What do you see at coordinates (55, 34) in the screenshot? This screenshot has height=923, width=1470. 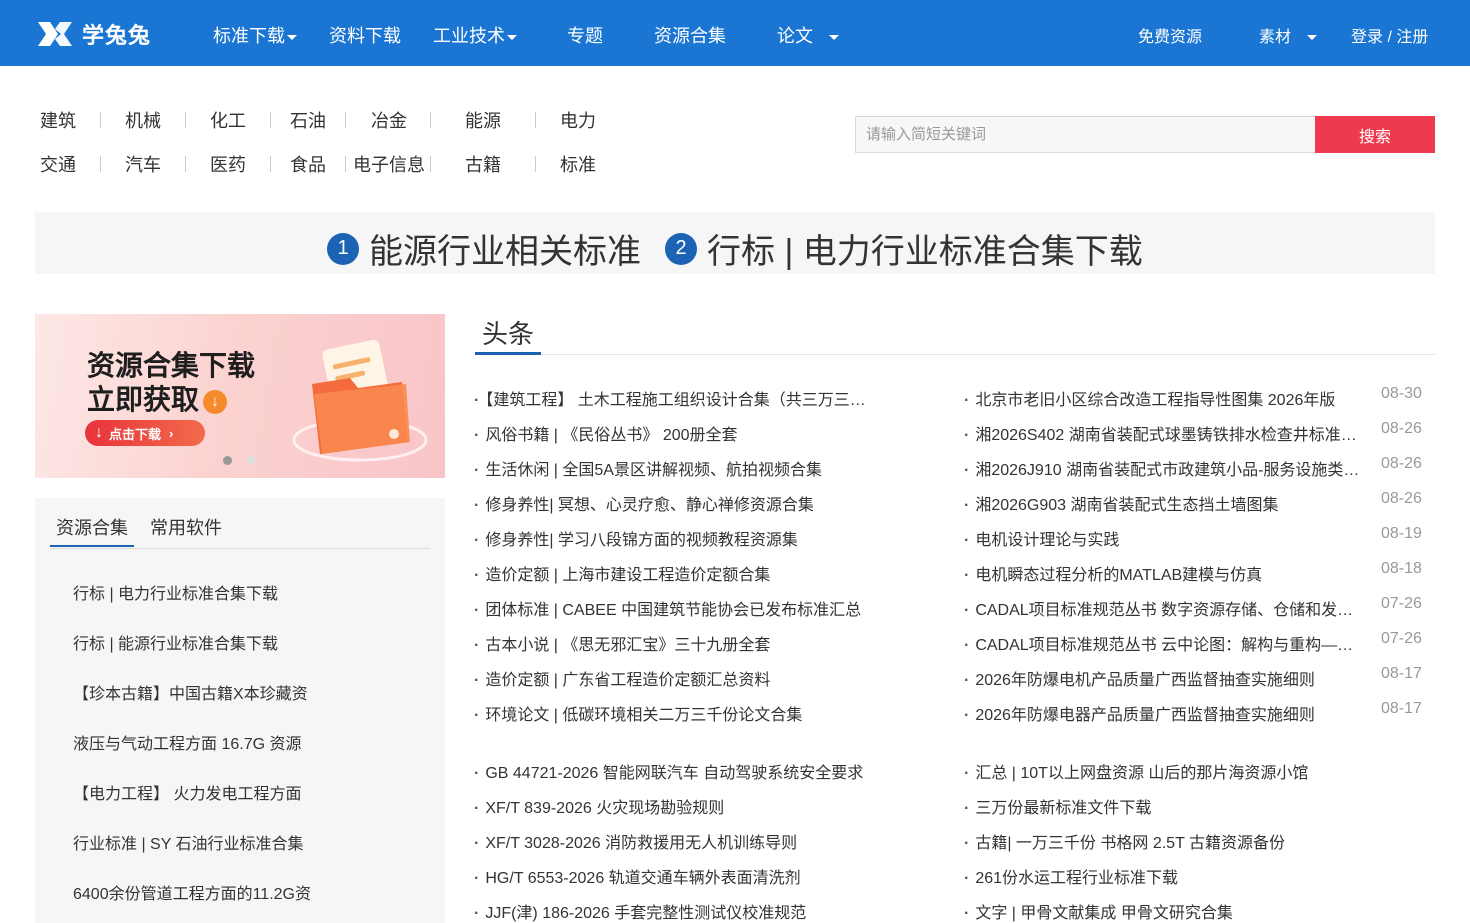 I see `brand-logo-icon` at bounding box center [55, 34].